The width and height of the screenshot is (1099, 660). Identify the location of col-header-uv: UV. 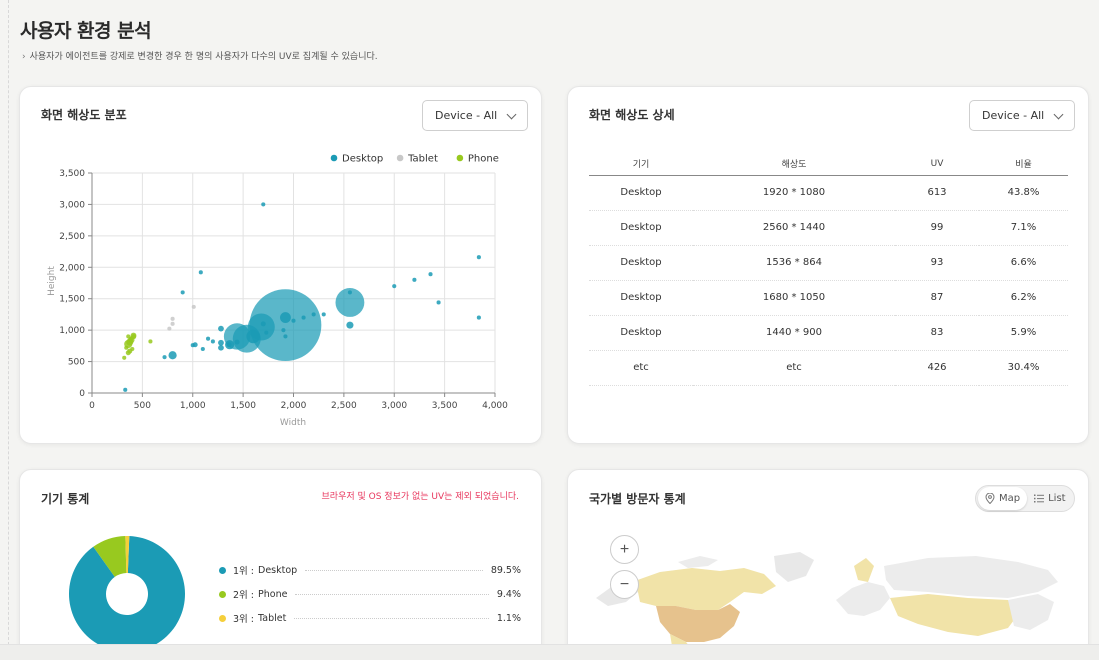
(937, 164).